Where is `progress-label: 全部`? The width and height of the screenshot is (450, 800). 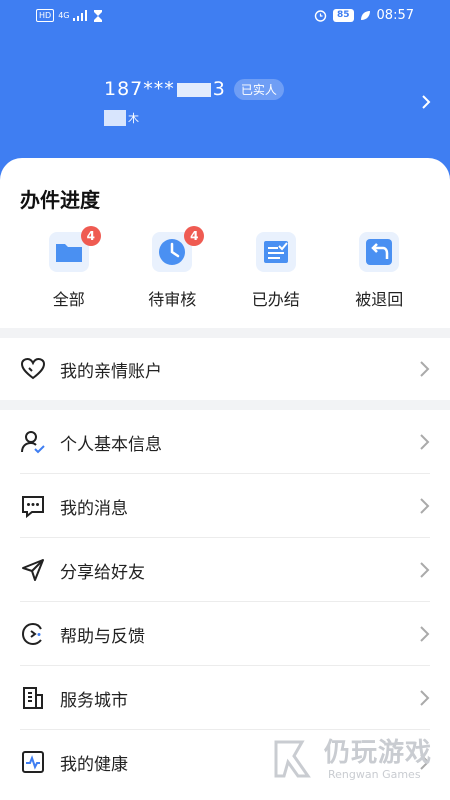
progress-label: 全部 is located at coordinates (68, 299).